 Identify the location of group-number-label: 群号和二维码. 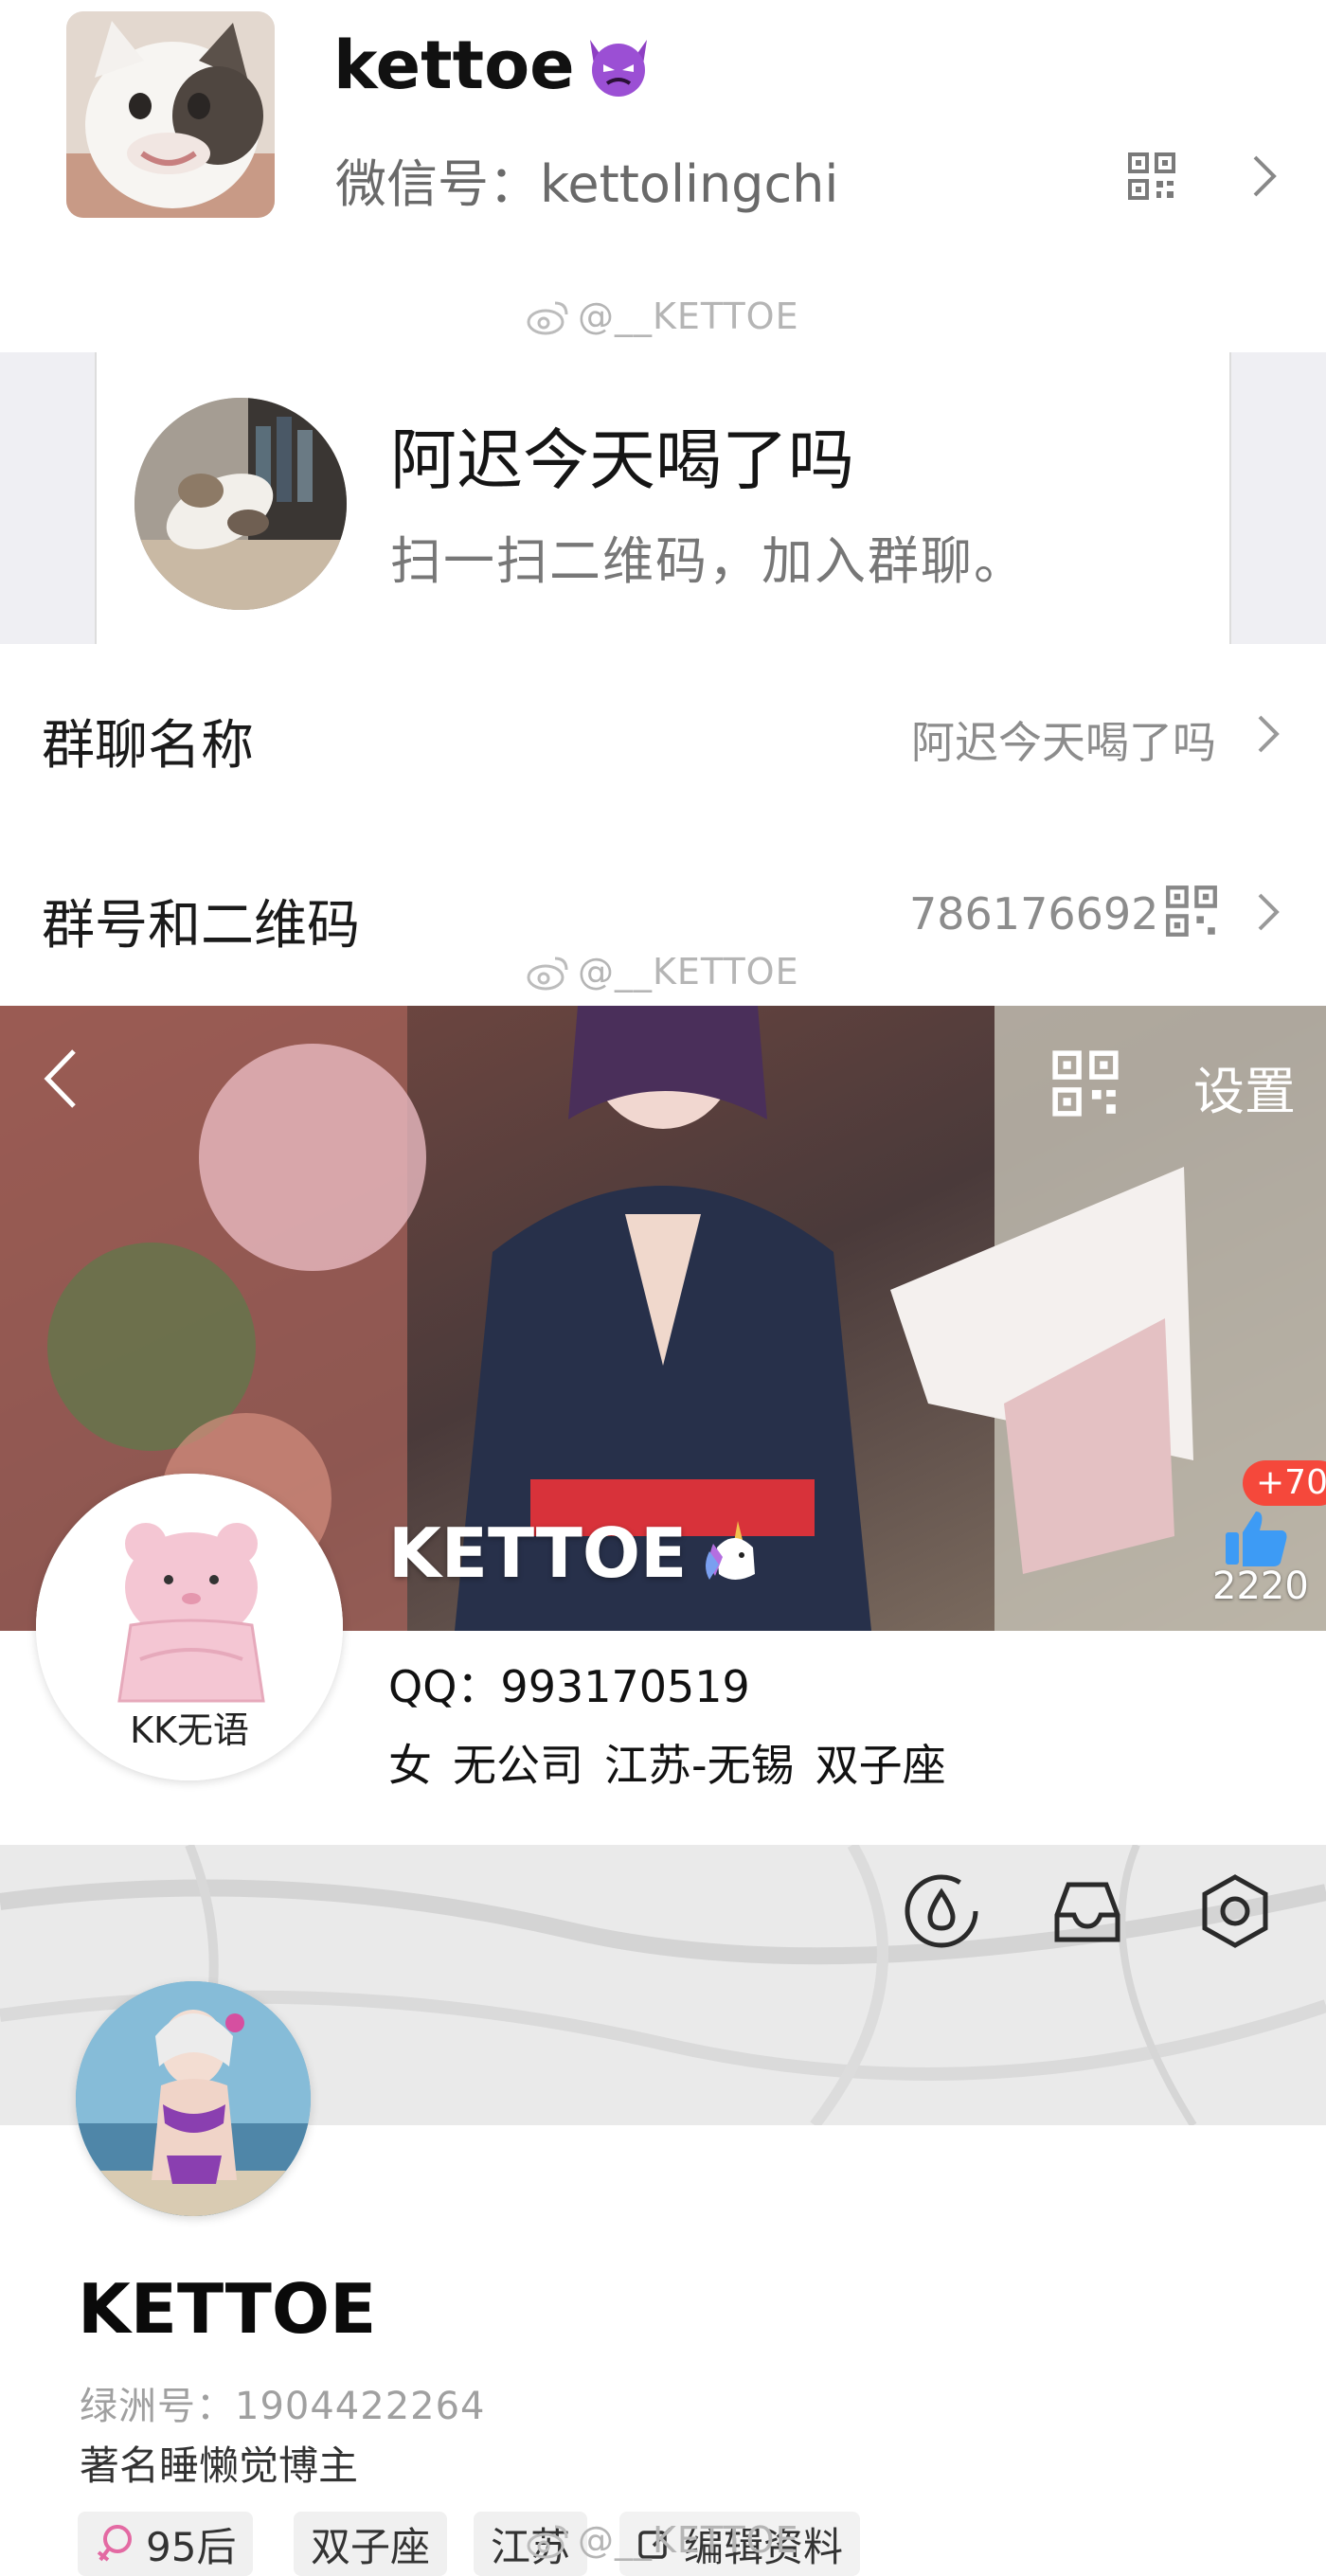
(201, 926).